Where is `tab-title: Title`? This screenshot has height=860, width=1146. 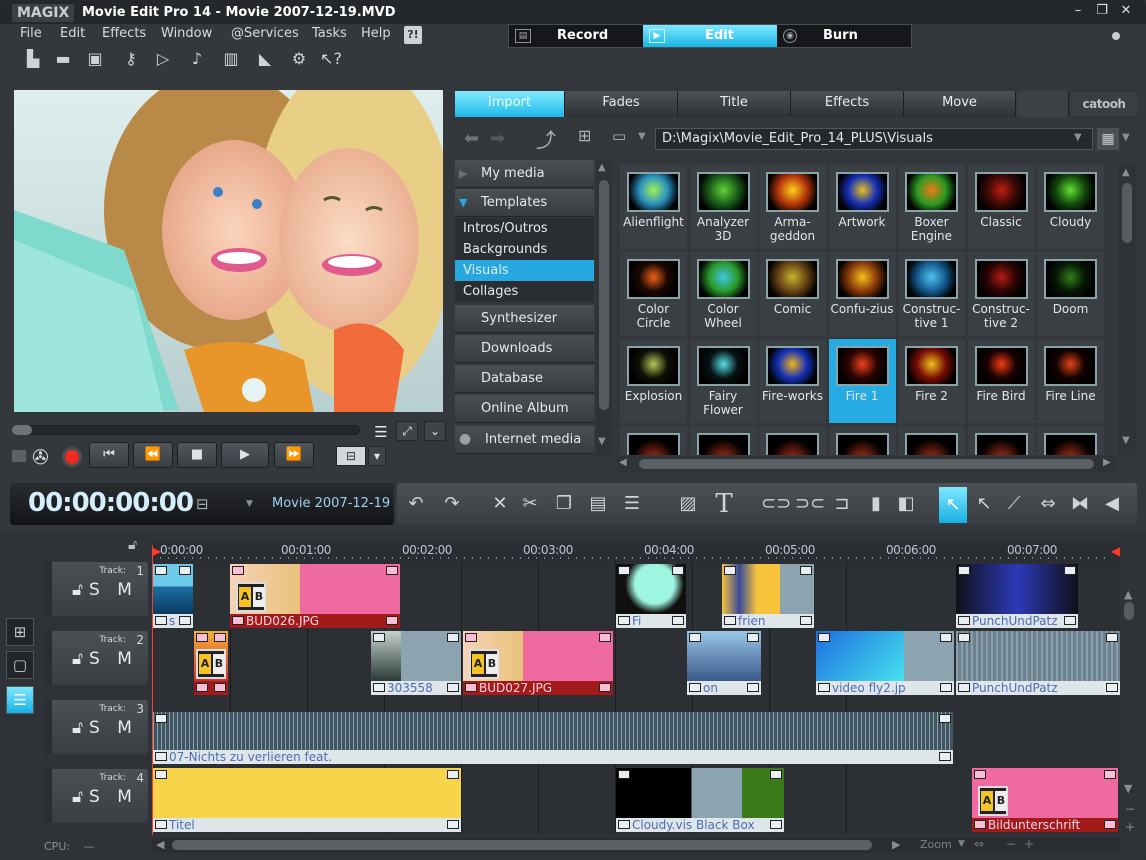 tab-title: Title is located at coordinates (734, 104).